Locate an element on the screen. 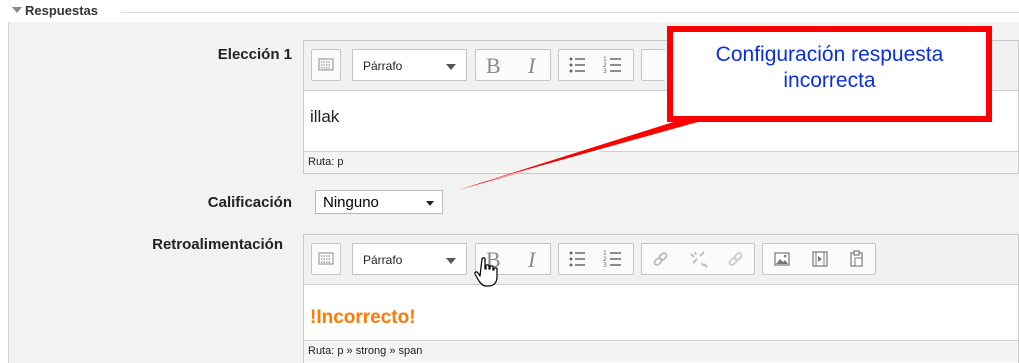 Image resolution: width=1019 pixels, height=363 pixels. callout-text: Configuración respuesta incorrecta is located at coordinates (829, 68).